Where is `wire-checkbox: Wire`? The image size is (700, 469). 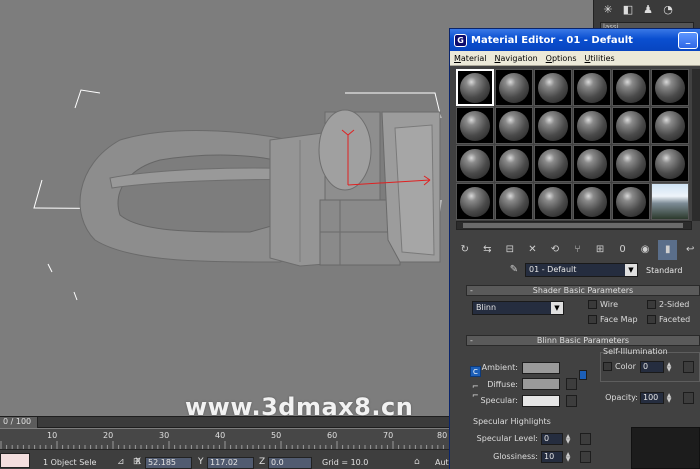 wire-checkbox: Wire is located at coordinates (603, 304).